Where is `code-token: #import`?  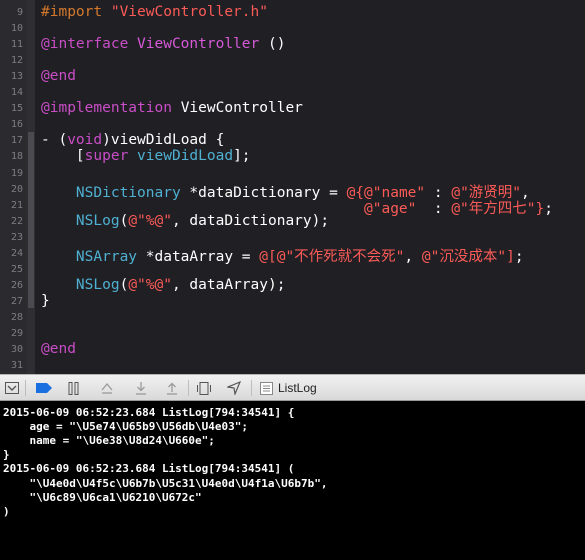
code-token: #import is located at coordinates (76, 12).